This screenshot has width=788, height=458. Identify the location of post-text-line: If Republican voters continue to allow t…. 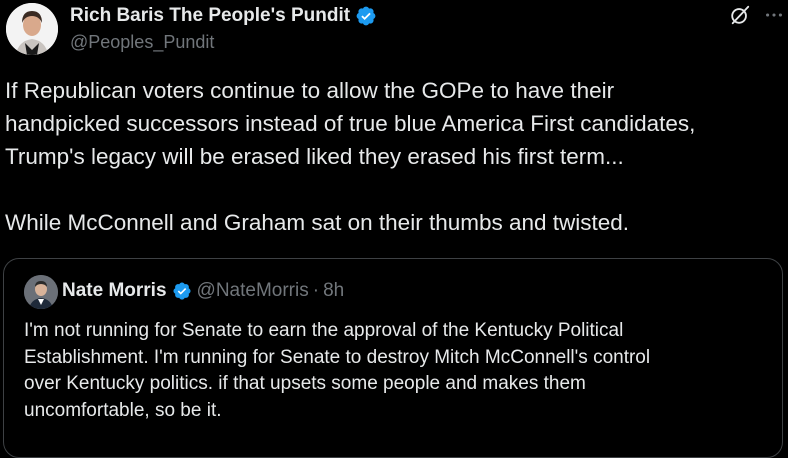
(310, 90).